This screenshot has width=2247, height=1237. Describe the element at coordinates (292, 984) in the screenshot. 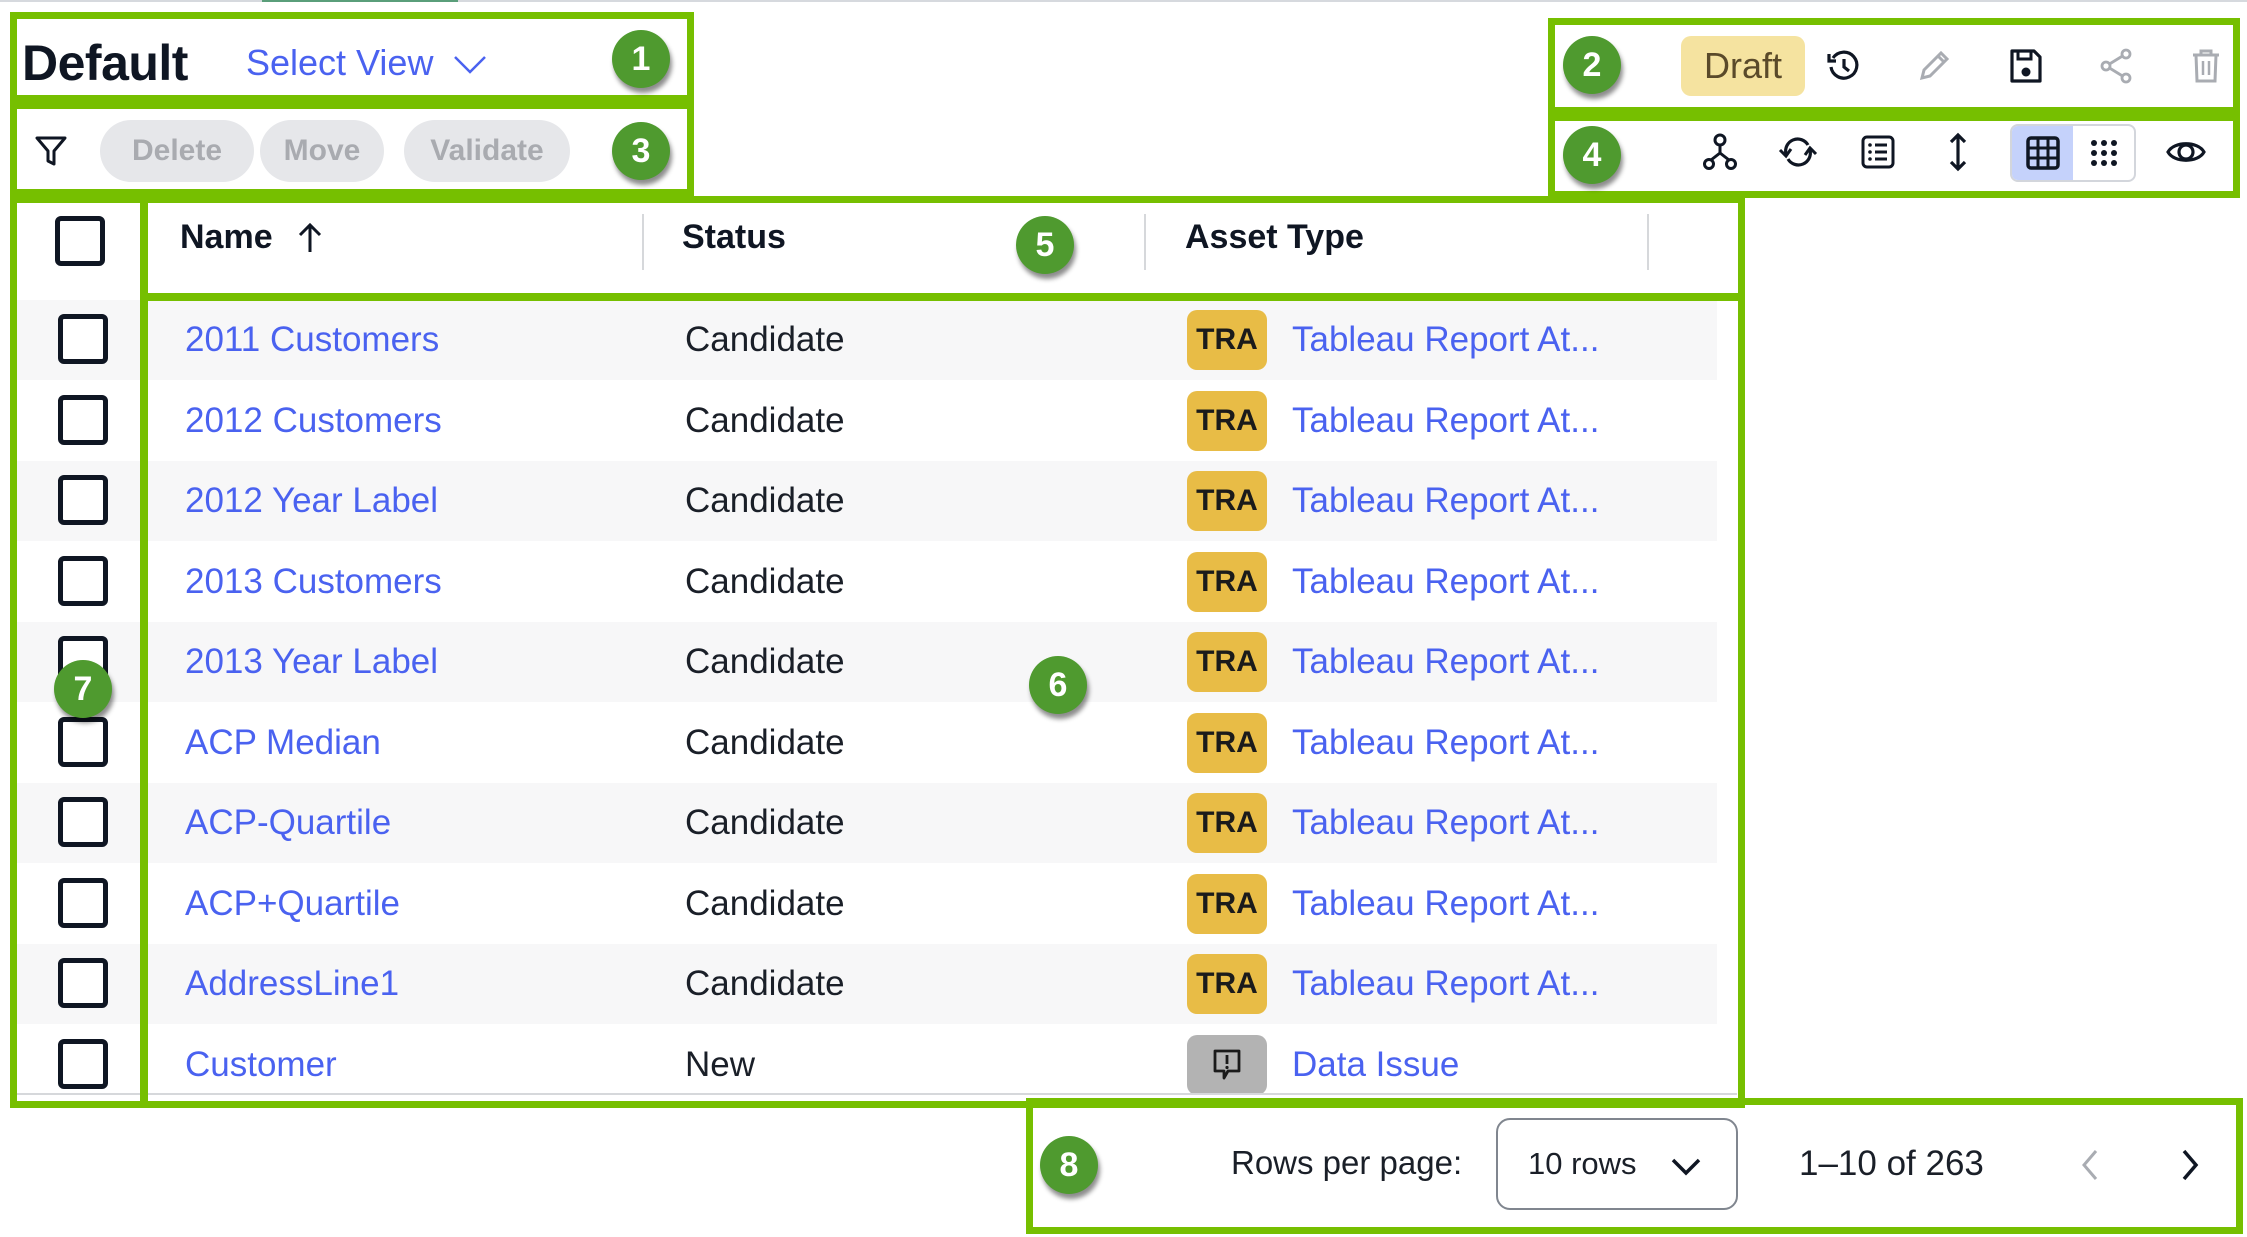

I see `asset-name-link: AddressLine1` at that location.